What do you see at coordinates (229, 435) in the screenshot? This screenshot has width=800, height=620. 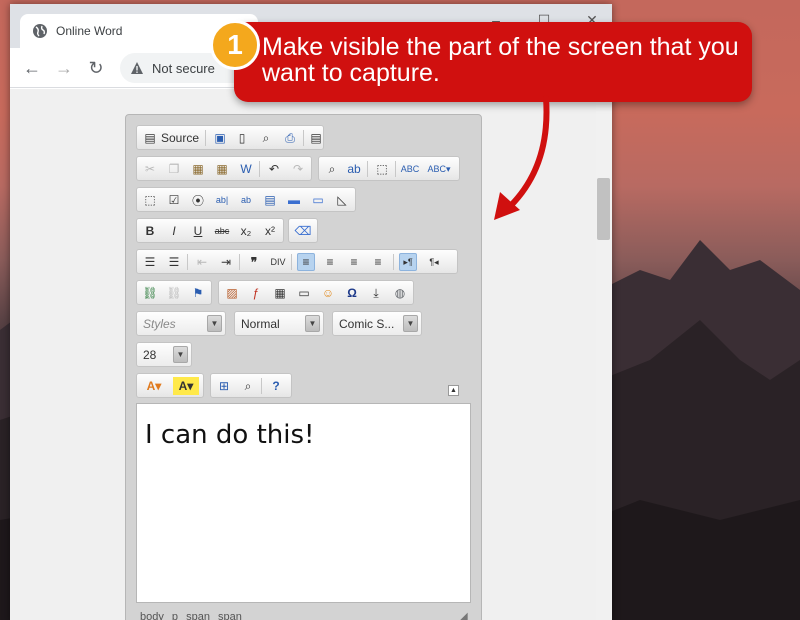 I see `editor-content-text: I can do this!` at bounding box center [229, 435].